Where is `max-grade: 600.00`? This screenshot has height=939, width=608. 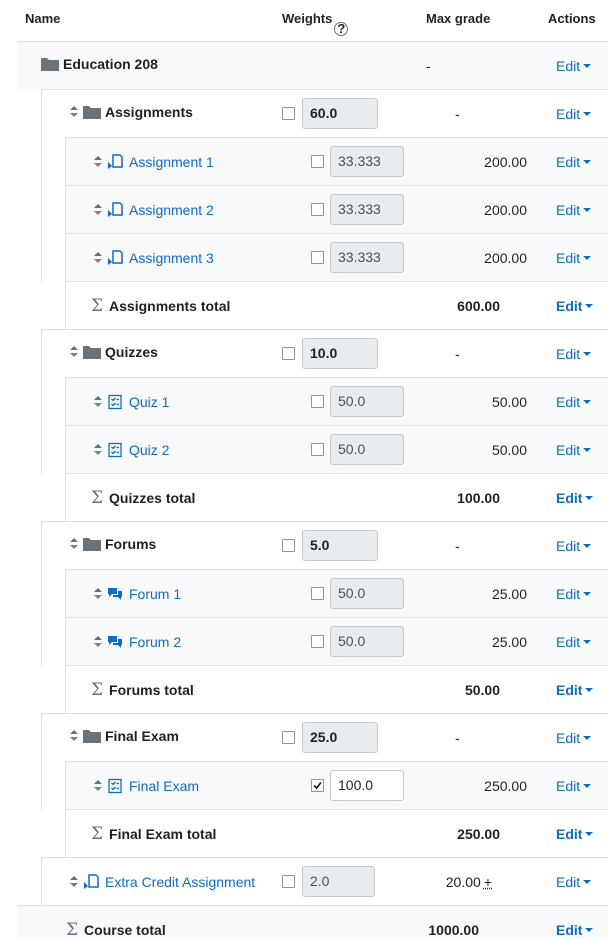
max-grade: 600.00 is located at coordinates (478, 306).